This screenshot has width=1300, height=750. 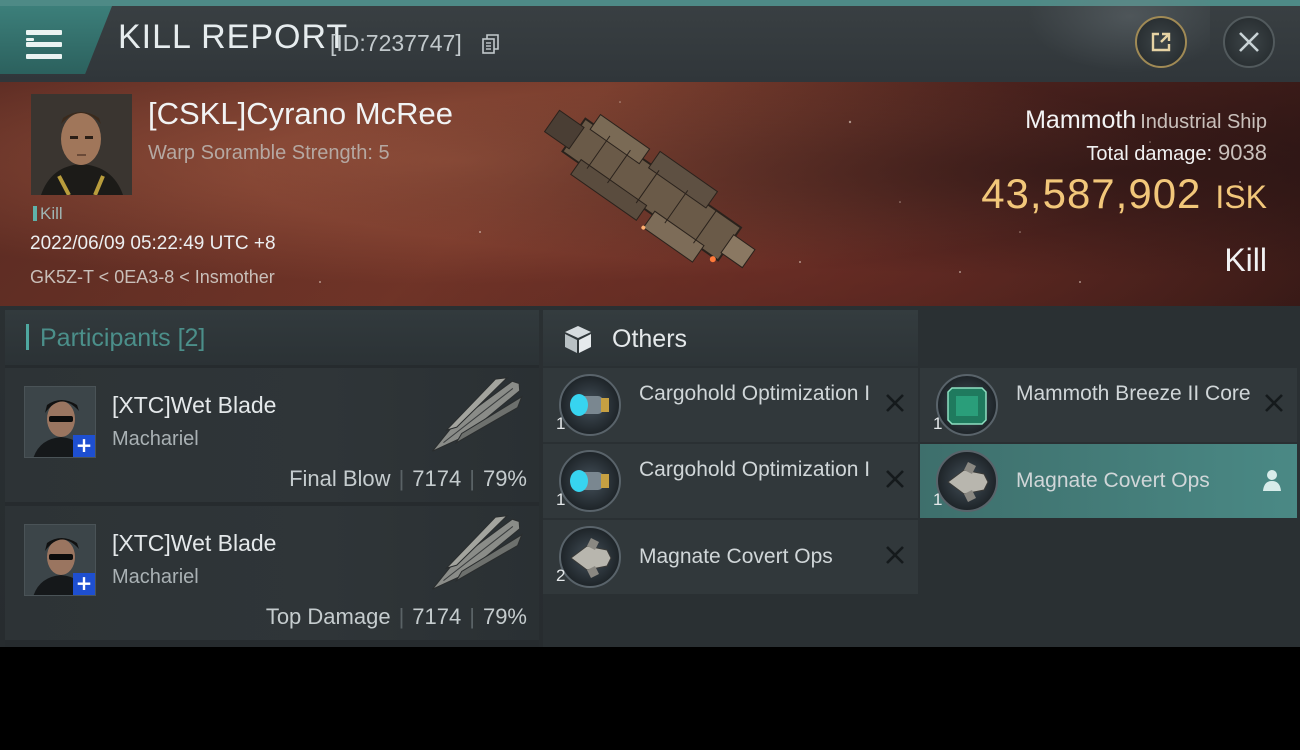 I want to click on close-button, so click(x=1249, y=42).